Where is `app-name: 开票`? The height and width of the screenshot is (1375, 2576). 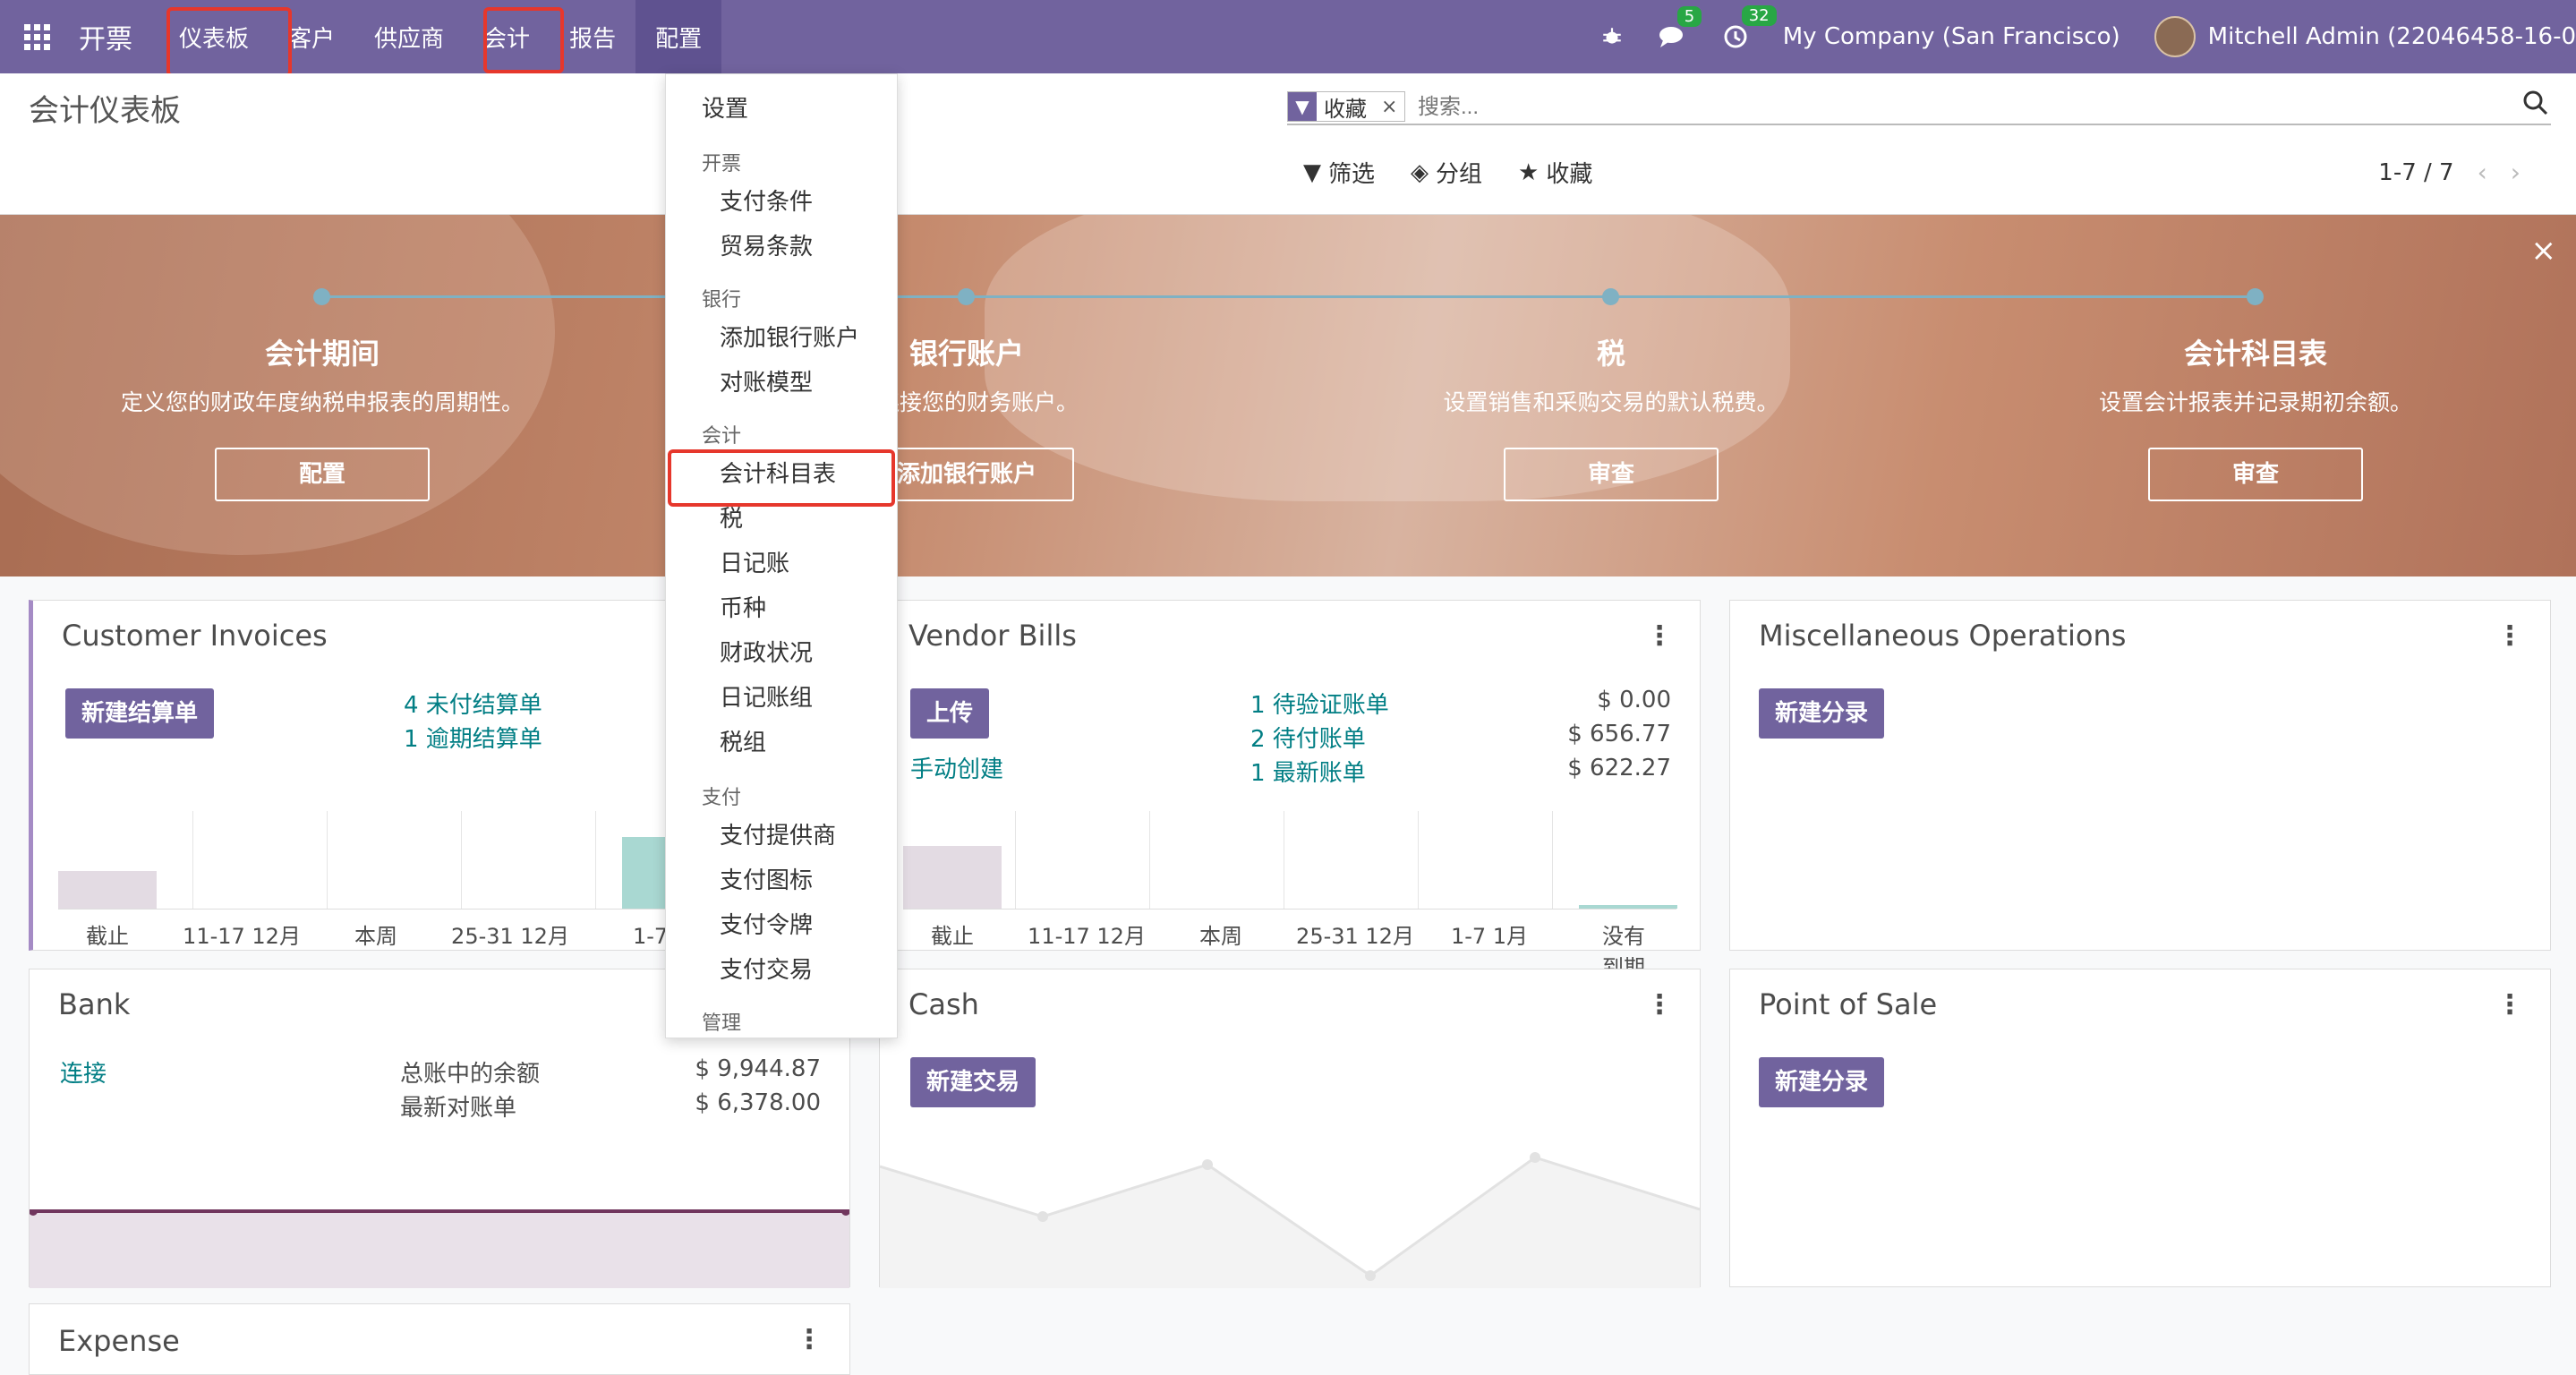
app-name: 开票 is located at coordinates (105, 36).